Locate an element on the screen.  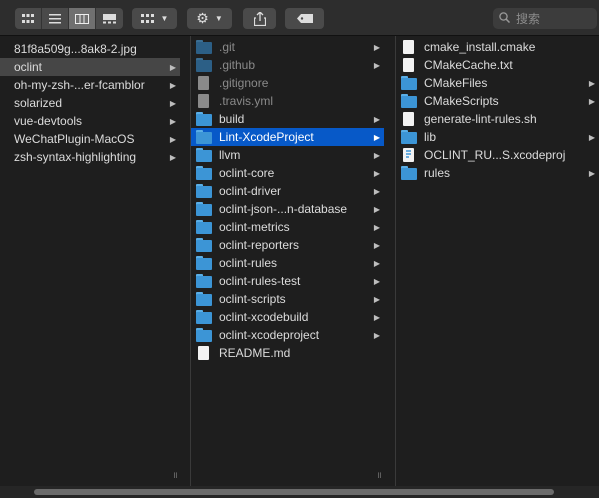
list-item: CMakeScripts ▶ is located at coordinates (497, 101).